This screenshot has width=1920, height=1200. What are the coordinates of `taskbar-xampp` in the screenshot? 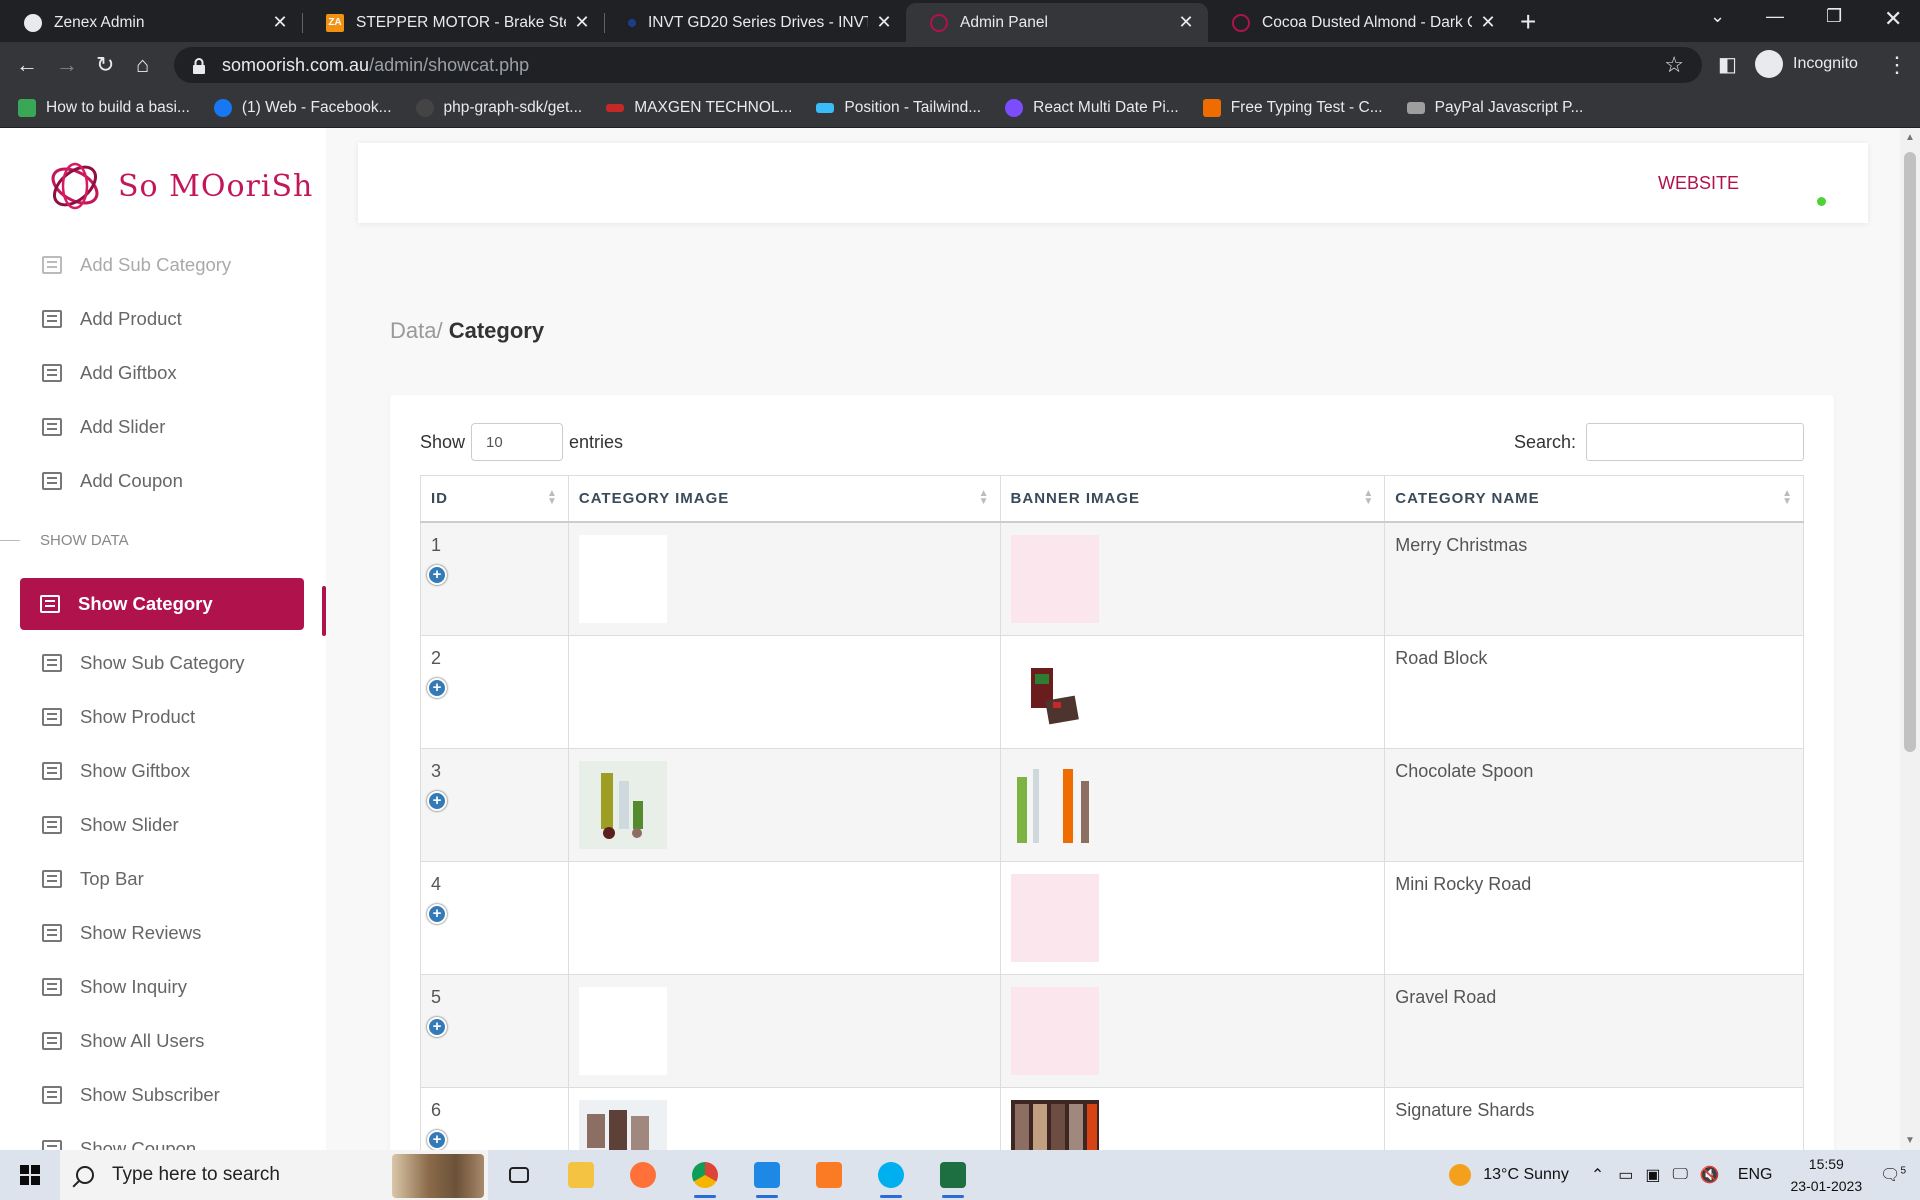 It's located at (829, 1175).